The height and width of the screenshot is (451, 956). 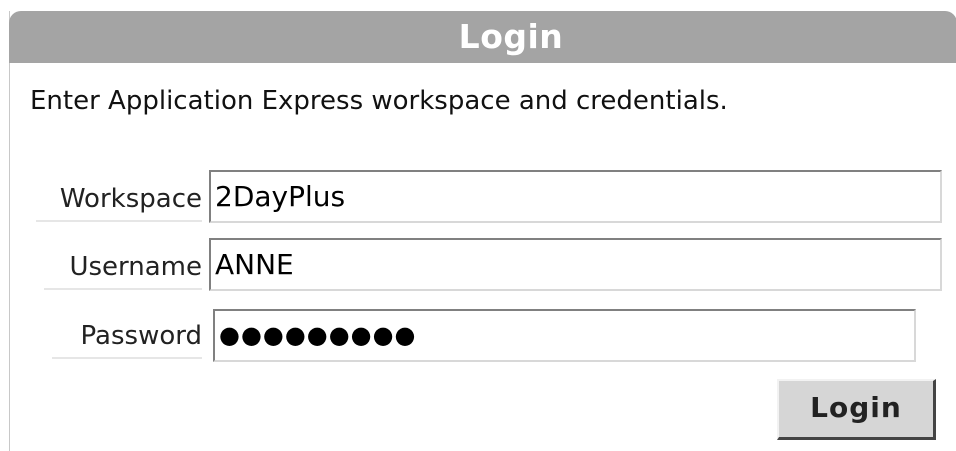 What do you see at coordinates (575, 196) in the screenshot?
I see `workspace-input: 2DayPlus` at bounding box center [575, 196].